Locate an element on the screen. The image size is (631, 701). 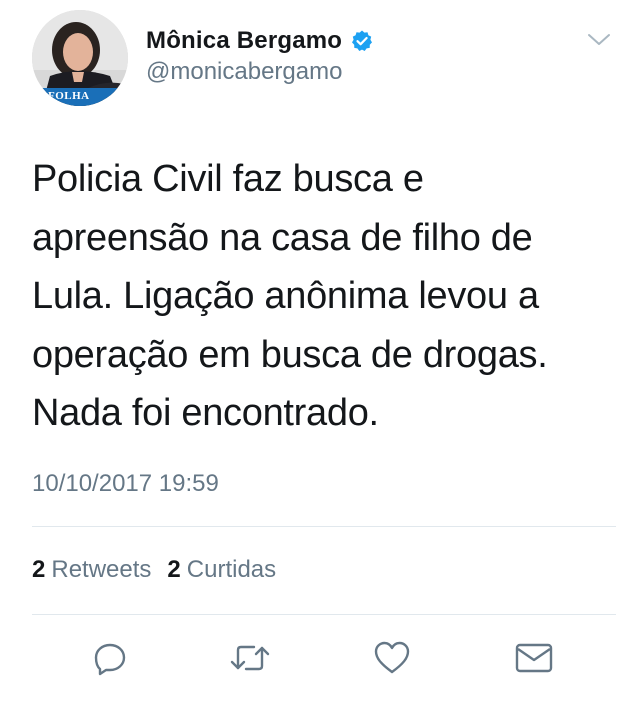
verified-badge-icon is located at coordinates (362, 41).